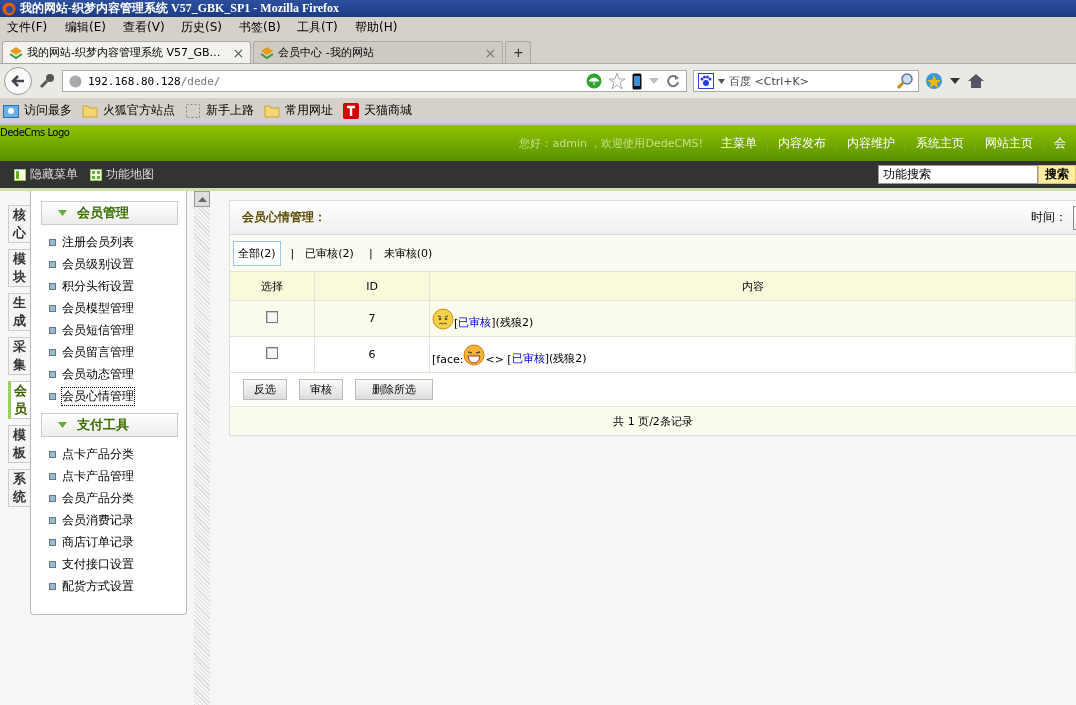 The image size is (1076, 705). Describe the element at coordinates (19, 400) in the screenshot. I see `side-tab: 会员` at that location.